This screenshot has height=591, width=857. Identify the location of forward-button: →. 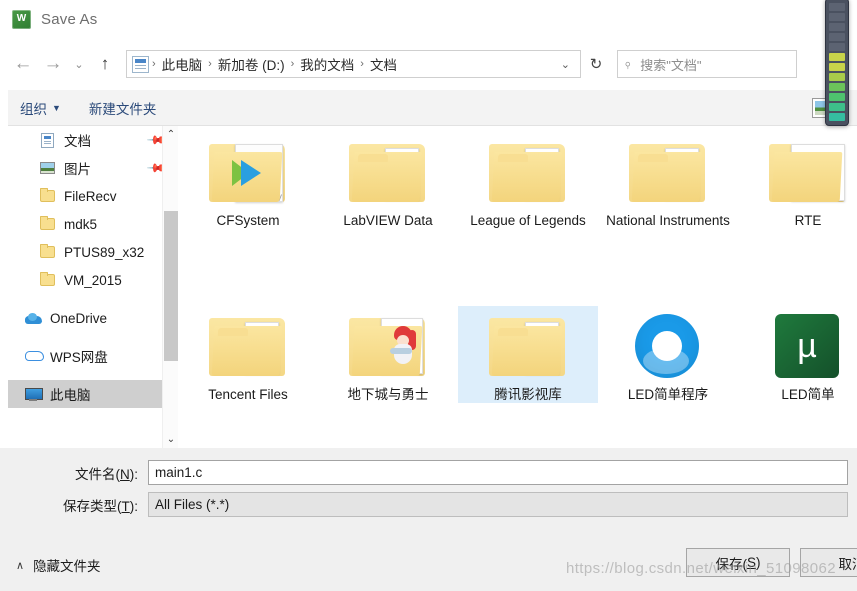
(53, 64).